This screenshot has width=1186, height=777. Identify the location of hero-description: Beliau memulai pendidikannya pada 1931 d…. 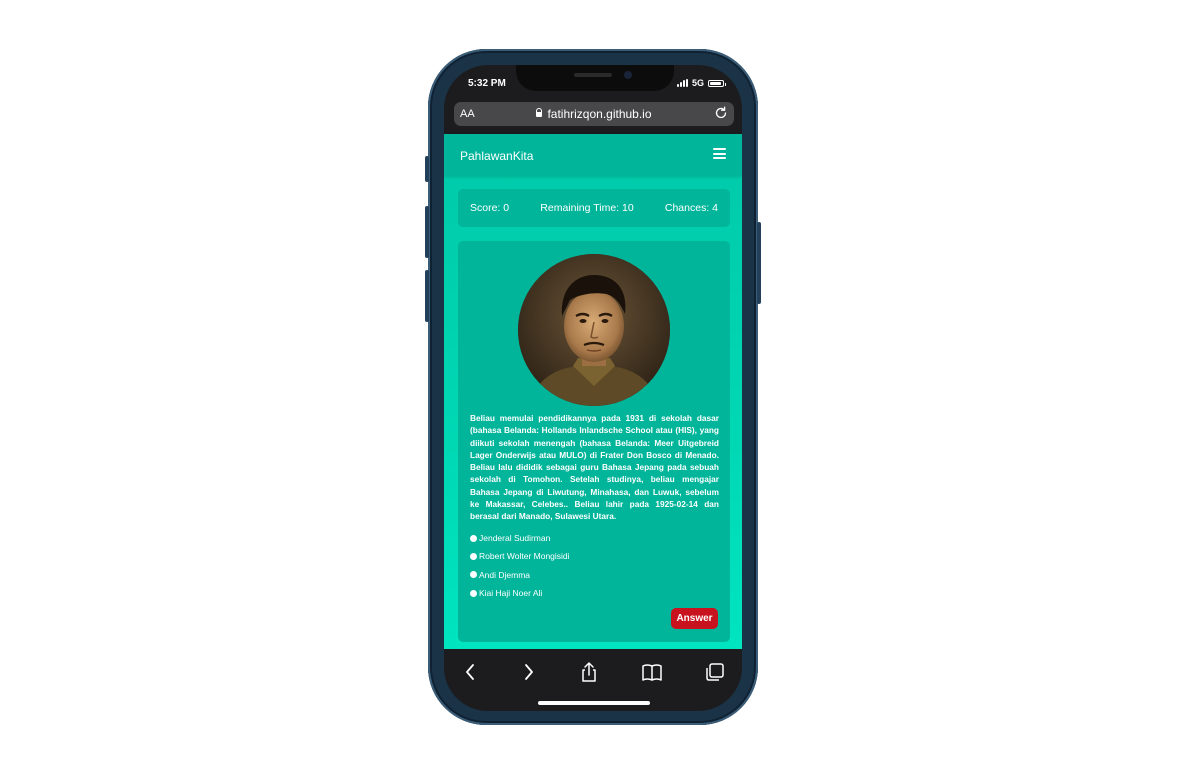
(594, 467).